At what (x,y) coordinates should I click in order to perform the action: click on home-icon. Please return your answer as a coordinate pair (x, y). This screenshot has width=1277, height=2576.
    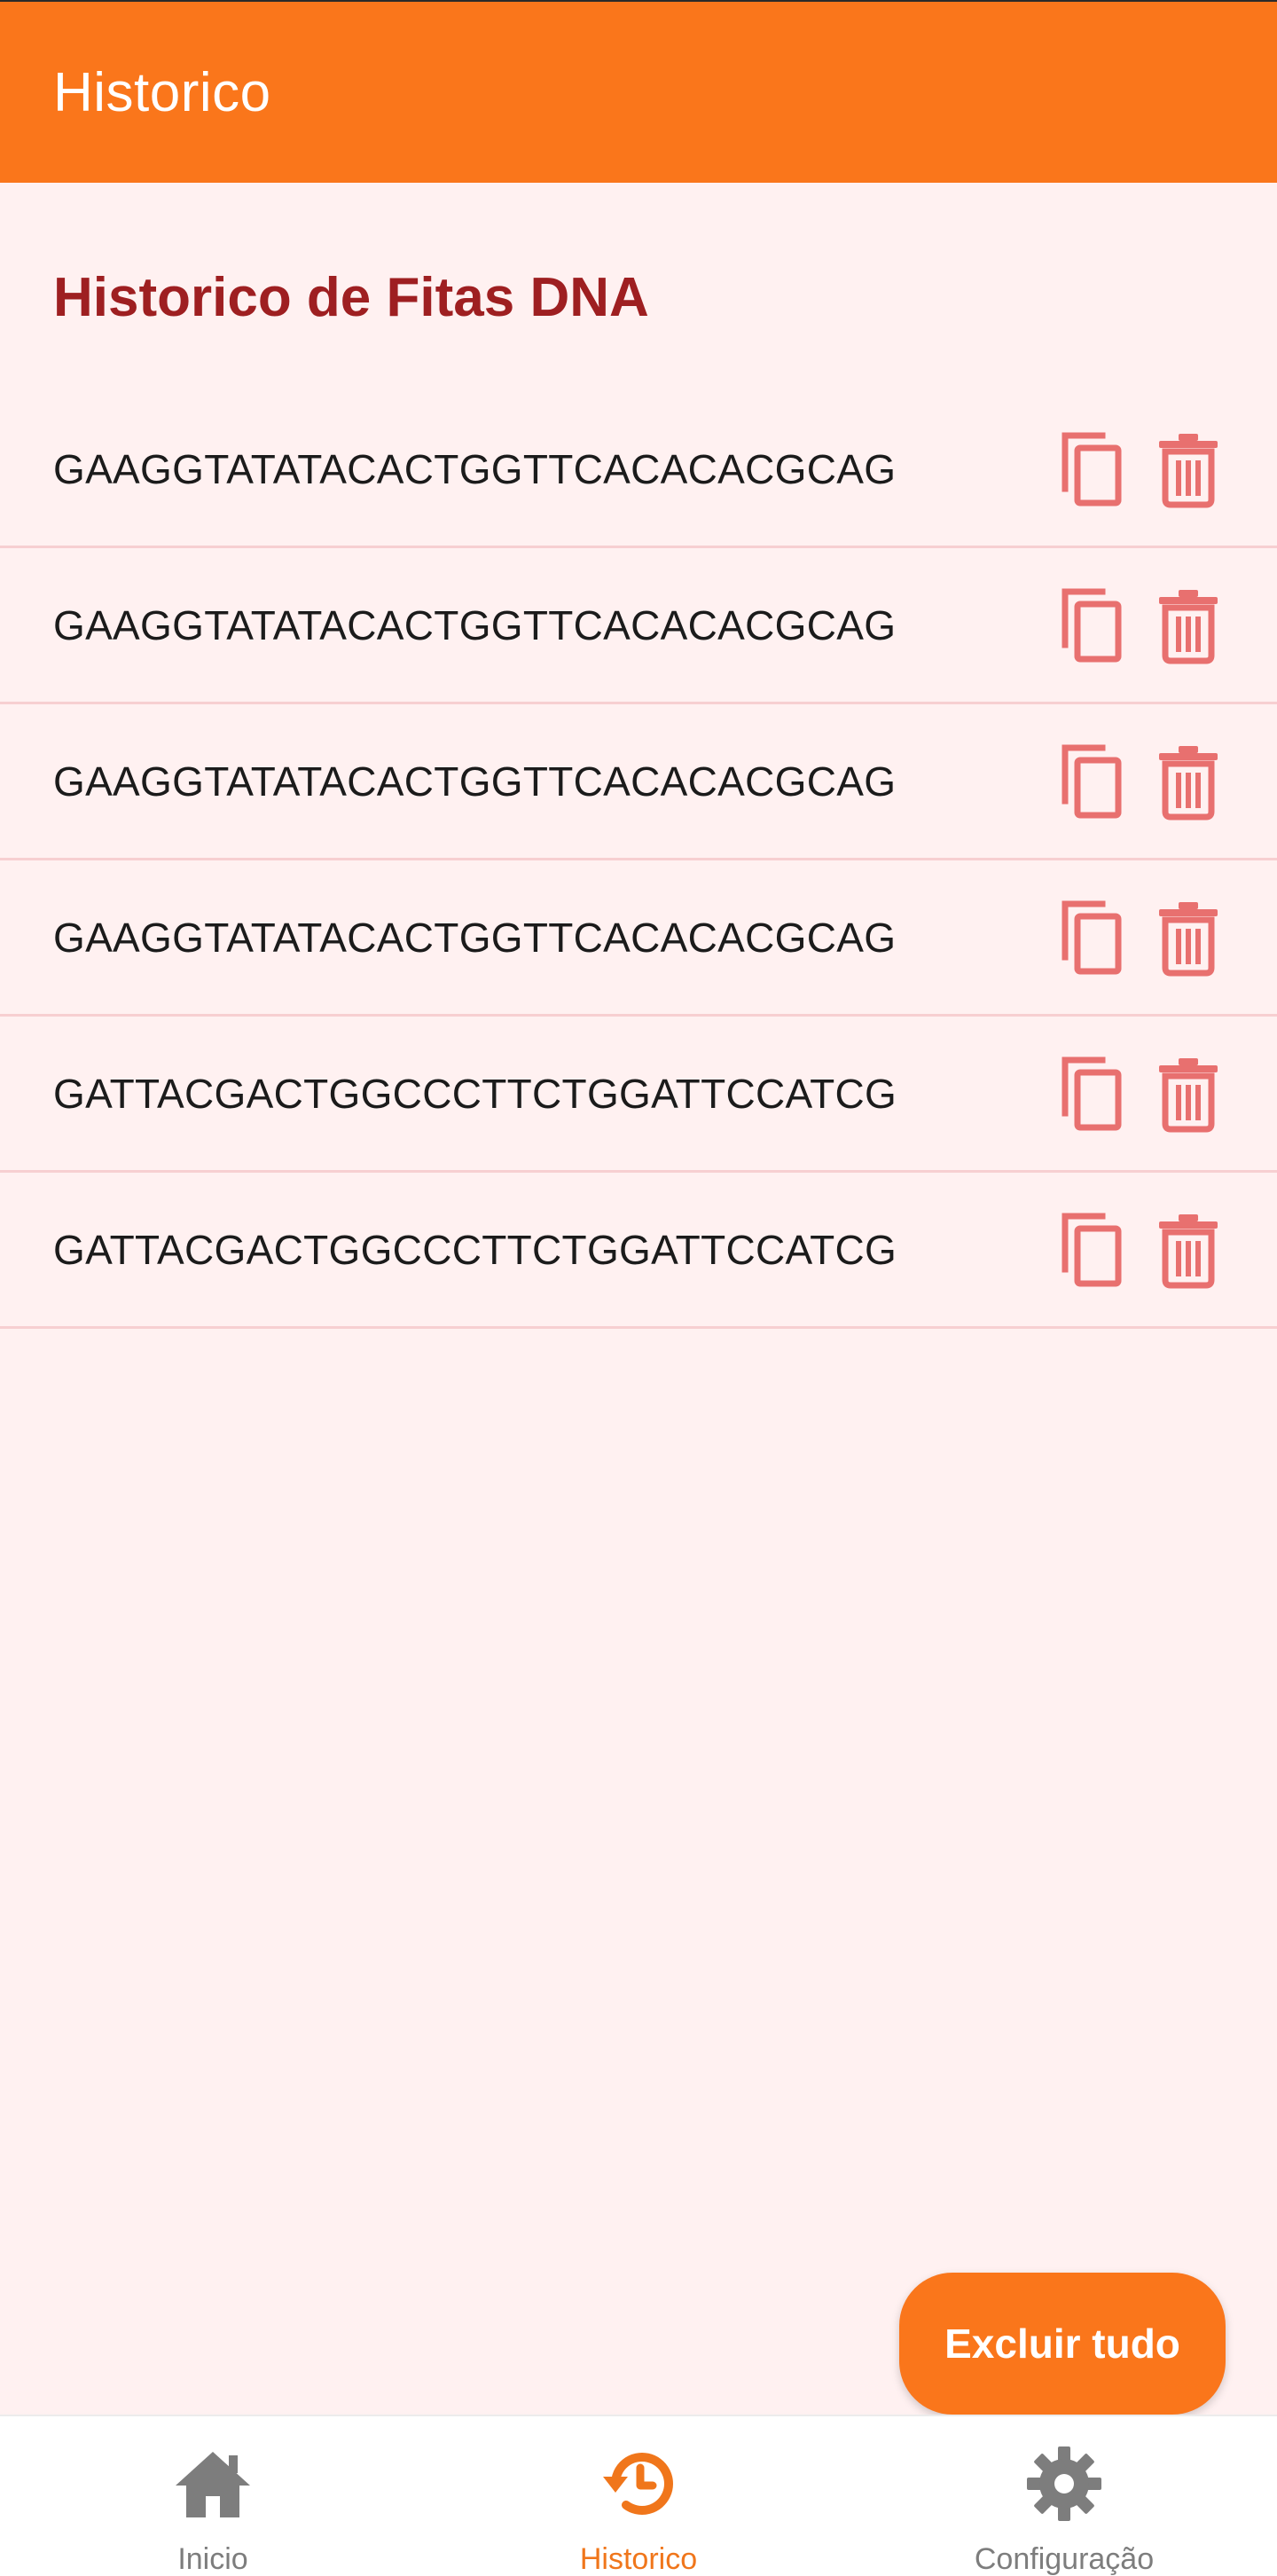
    Looking at the image, I should click on (212, 2483).